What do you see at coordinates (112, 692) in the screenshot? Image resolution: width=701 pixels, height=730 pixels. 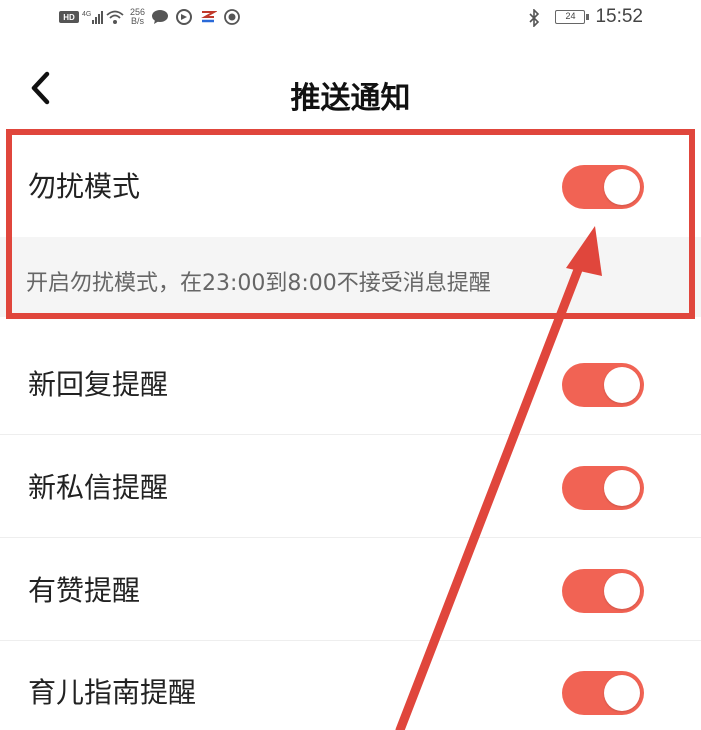 I see `parenting-guide-label: 育儿指南提醒` at bounding box center [112, 692].